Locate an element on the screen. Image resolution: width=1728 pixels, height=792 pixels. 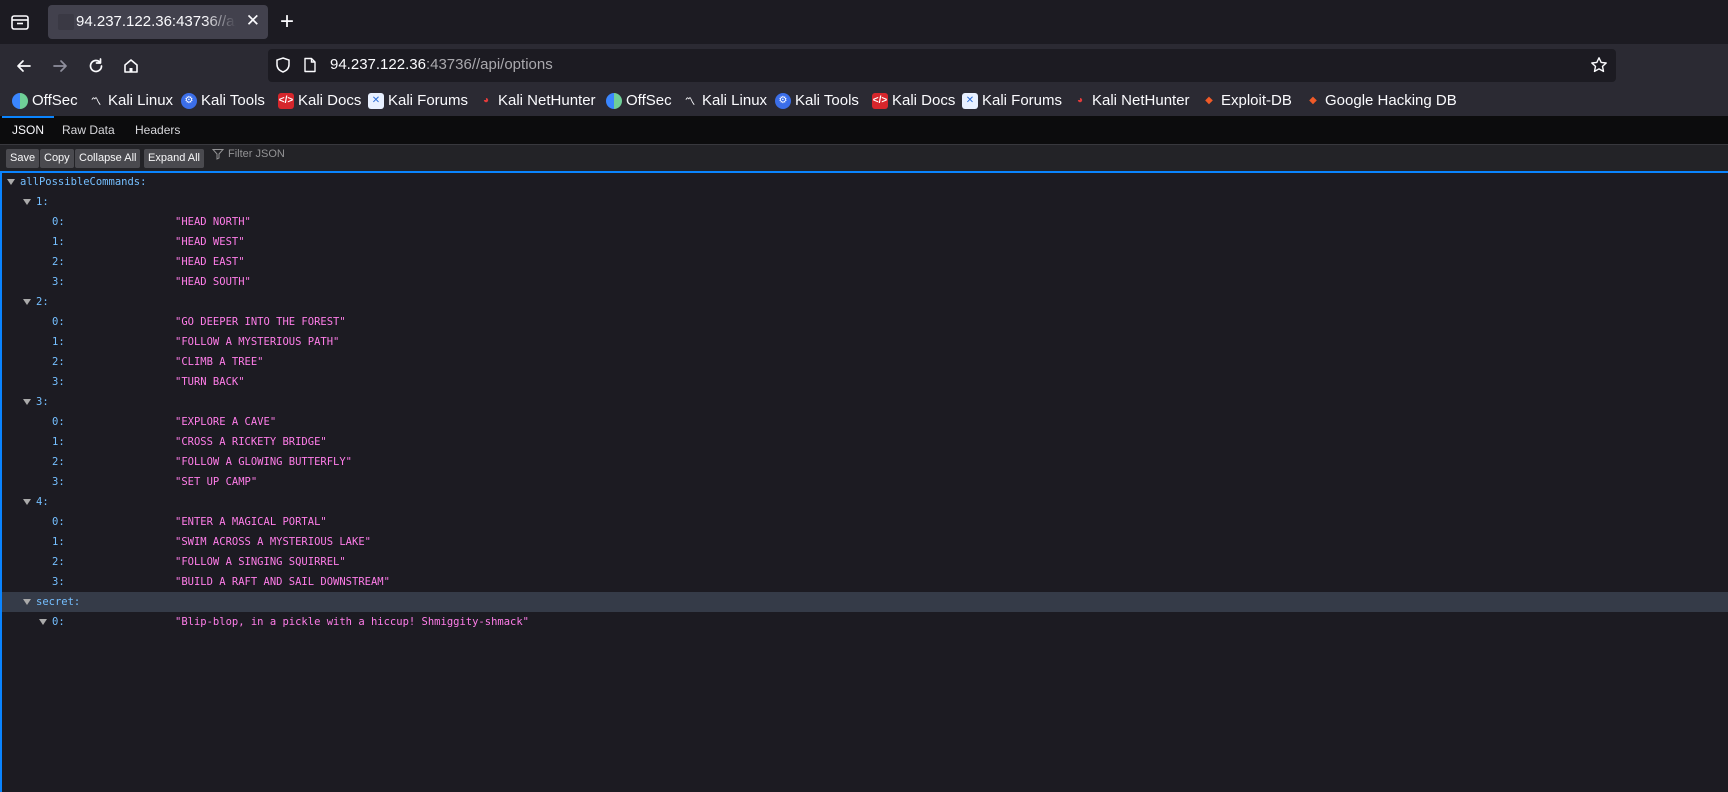
tab-json: JSON is located at coordinates (28, 130).